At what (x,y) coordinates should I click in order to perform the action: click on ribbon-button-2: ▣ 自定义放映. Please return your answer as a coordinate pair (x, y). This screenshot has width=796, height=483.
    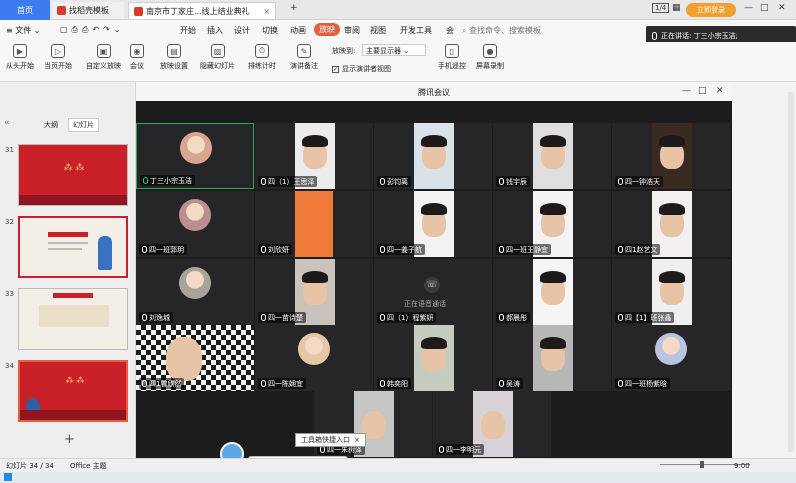
    Looking at the image, I should click on (103, 57).